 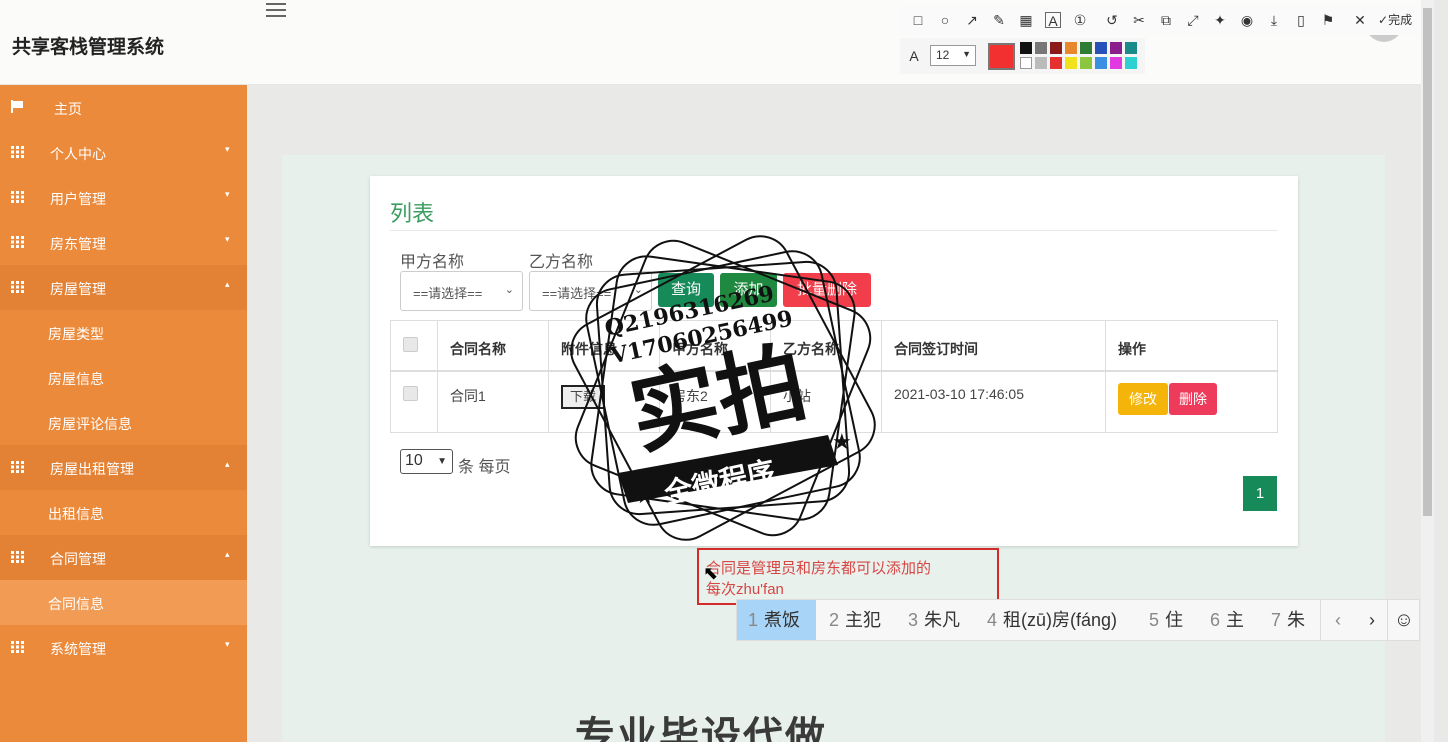 I want to click on menu-toggle-icon, so click(x=276, y=10).